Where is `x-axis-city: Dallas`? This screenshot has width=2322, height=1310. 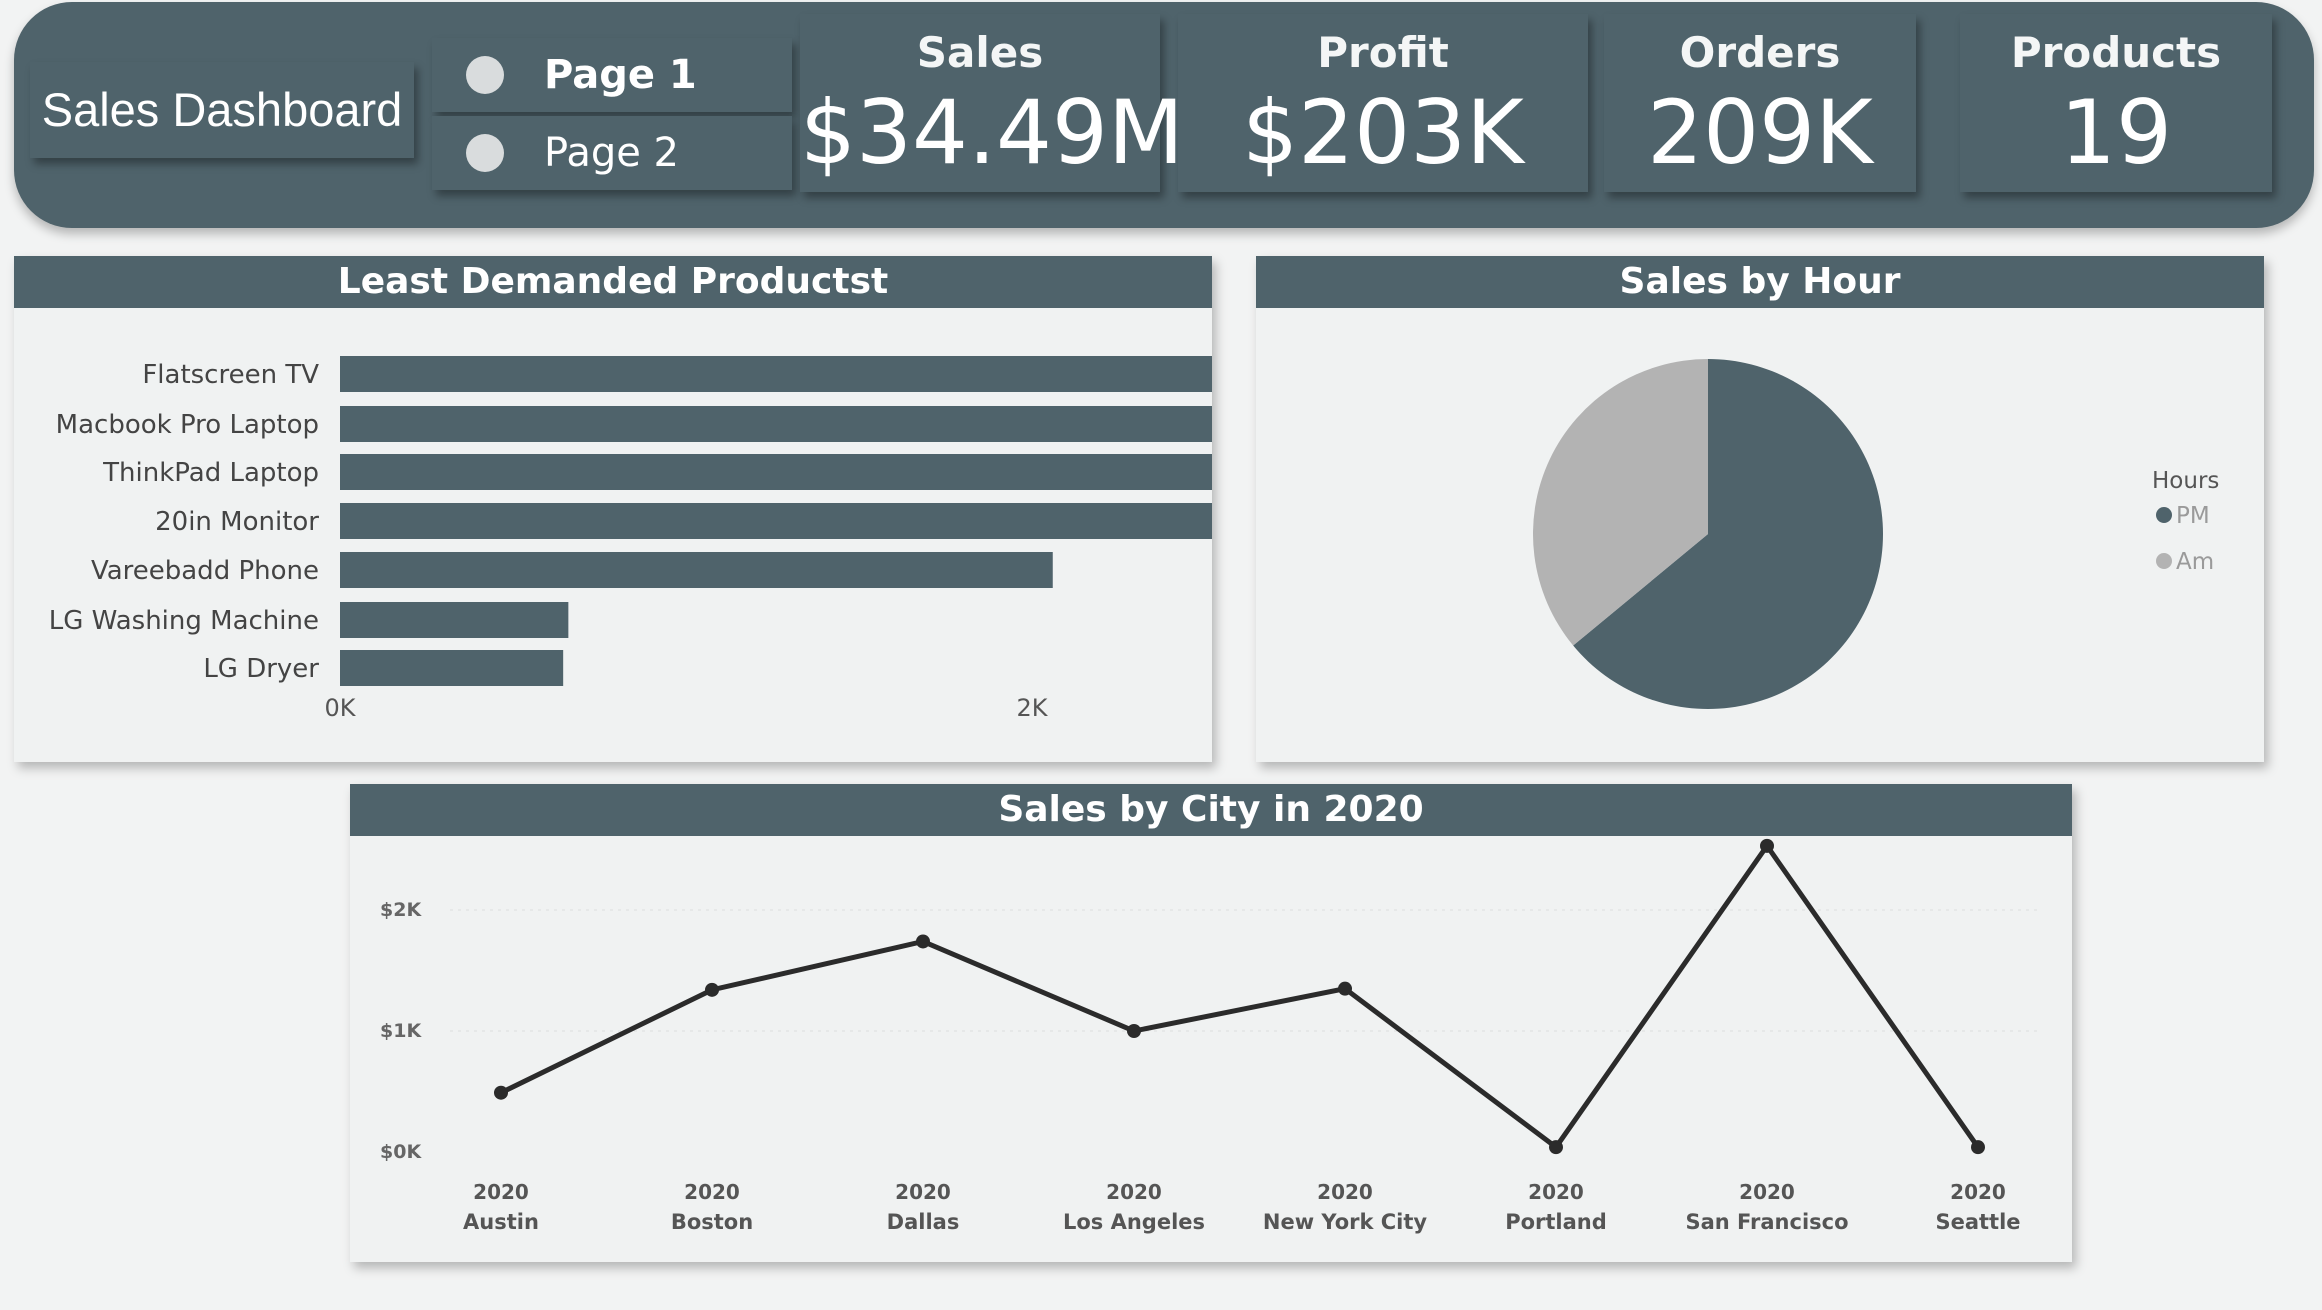 x-axis-city: Dallas is located at coordinates (923, 1222).